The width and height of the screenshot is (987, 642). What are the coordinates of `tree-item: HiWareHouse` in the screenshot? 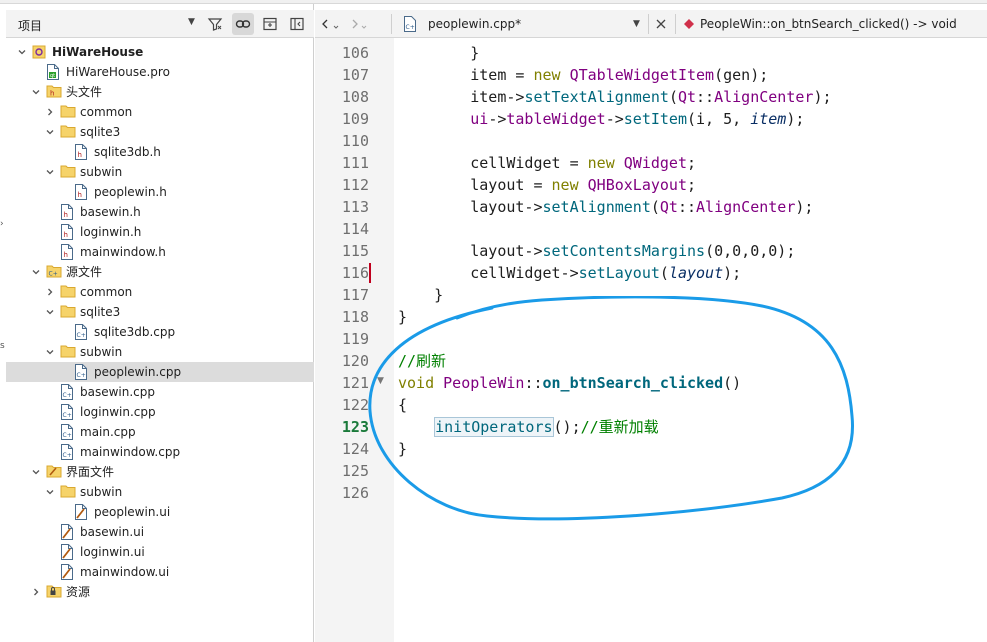 It's located at (160, 52).